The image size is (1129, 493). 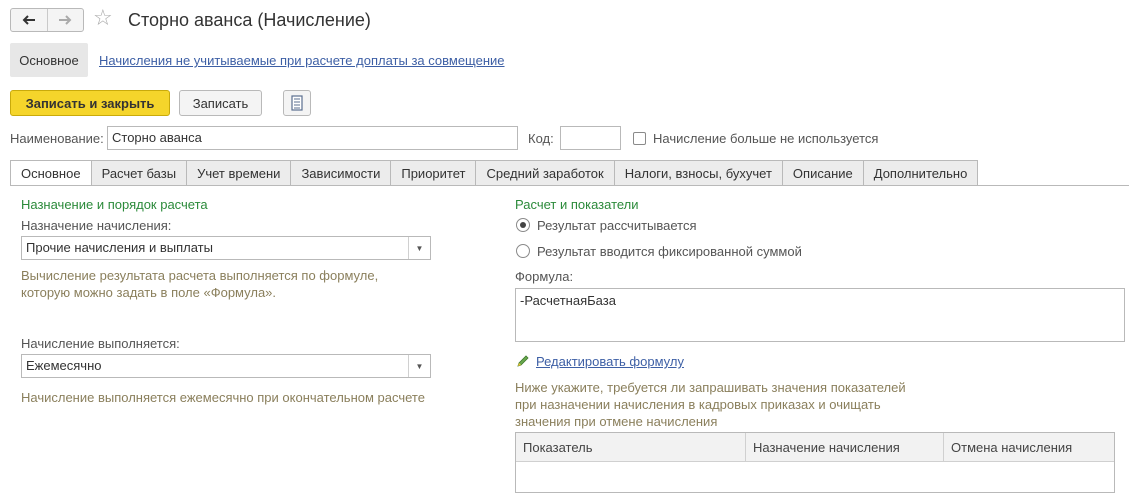 What do you see at coordinates (226, 366) in the screenshot?
I see `frequency-select: Ежемесячно ▼` at bounding box center [226, 366].